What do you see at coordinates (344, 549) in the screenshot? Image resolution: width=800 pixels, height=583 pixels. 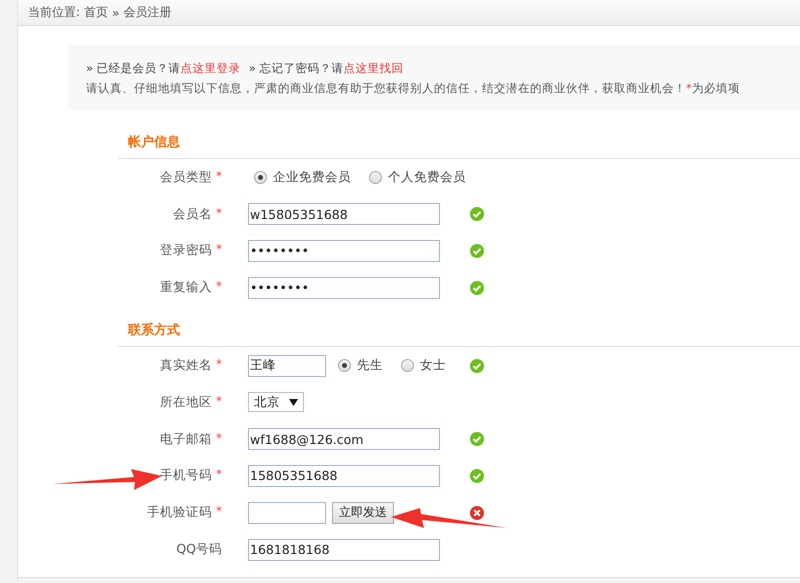 I see `input-field: 1681818168` at bounding box center [344, 549].